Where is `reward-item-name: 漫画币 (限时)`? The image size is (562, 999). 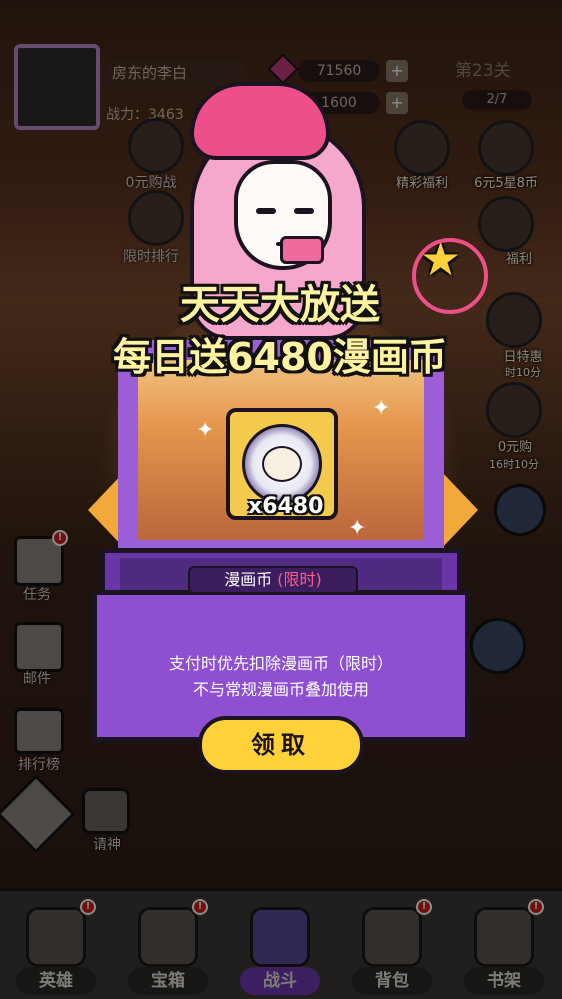 reward-item-name: 漫画币 (限时) is located at coordinates (273, 580).